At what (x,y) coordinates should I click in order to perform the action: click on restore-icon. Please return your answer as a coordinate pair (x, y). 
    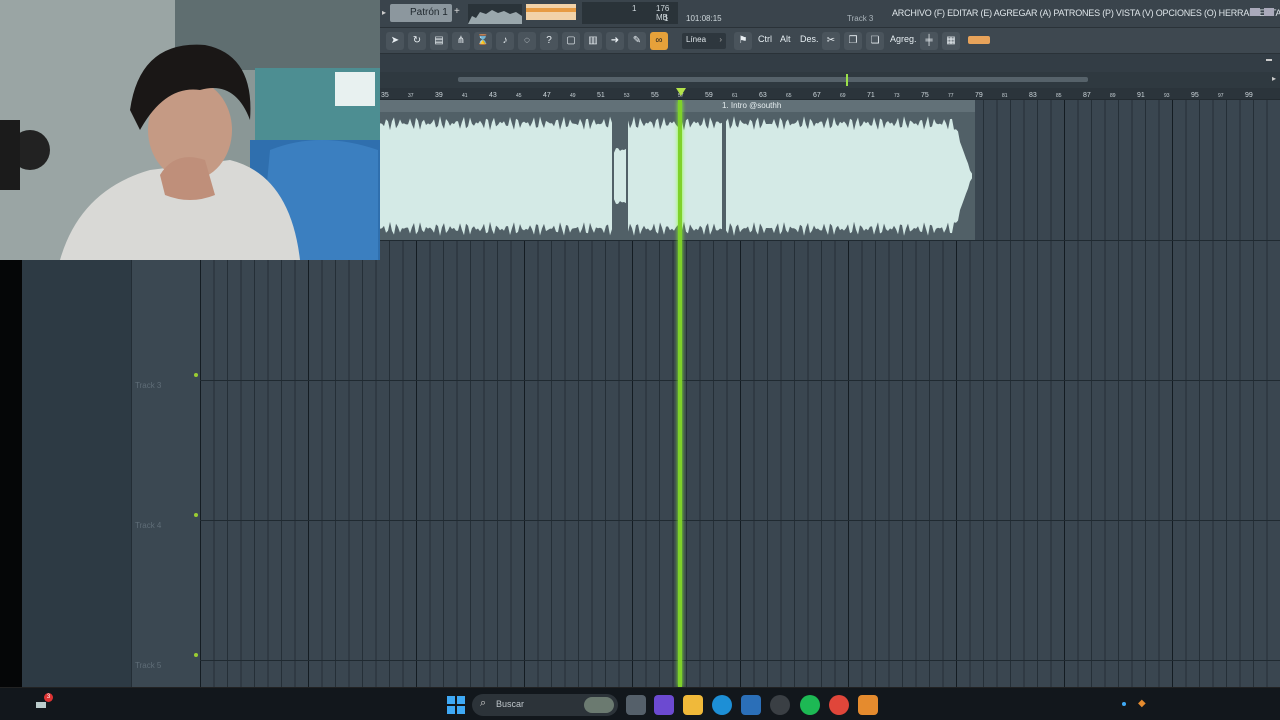
    Looking at the image, I should click on (1269, 12).